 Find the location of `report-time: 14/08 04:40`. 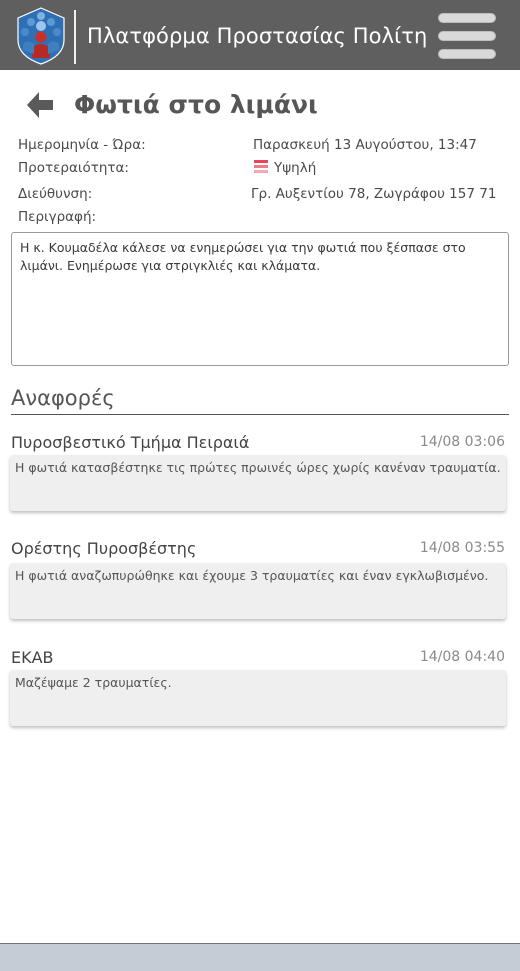

report-time: 14/08 04:40 is located at coordinates (462, 657).